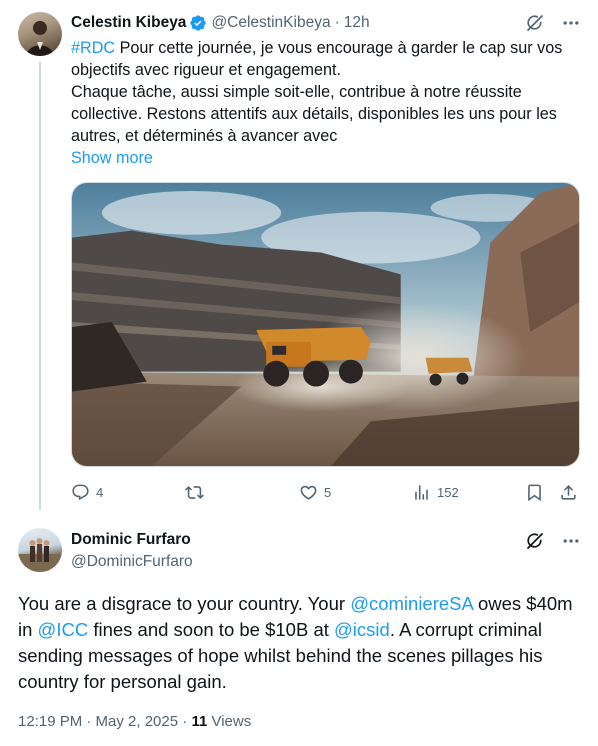  I want to click on like-button: 5, so click(315, 492).